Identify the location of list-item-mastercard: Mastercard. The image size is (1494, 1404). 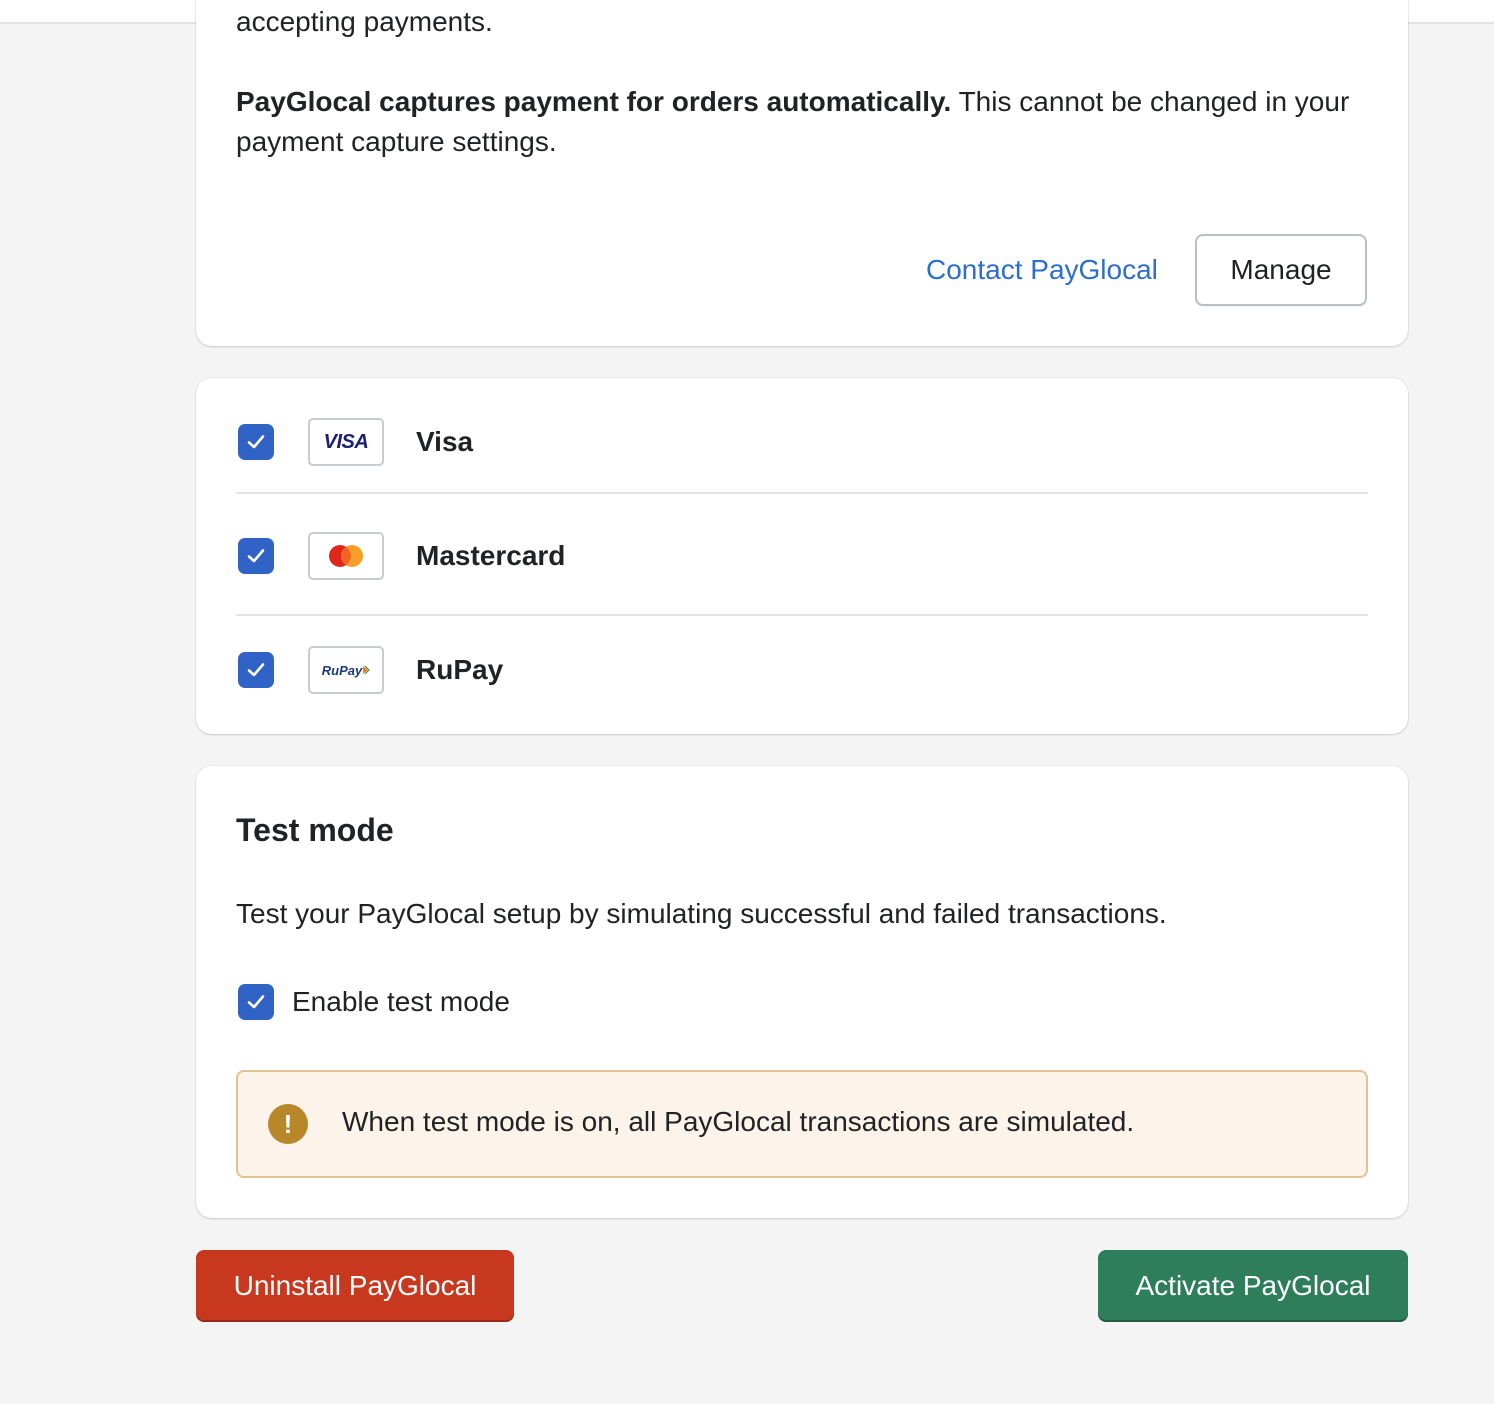
(802, 558).